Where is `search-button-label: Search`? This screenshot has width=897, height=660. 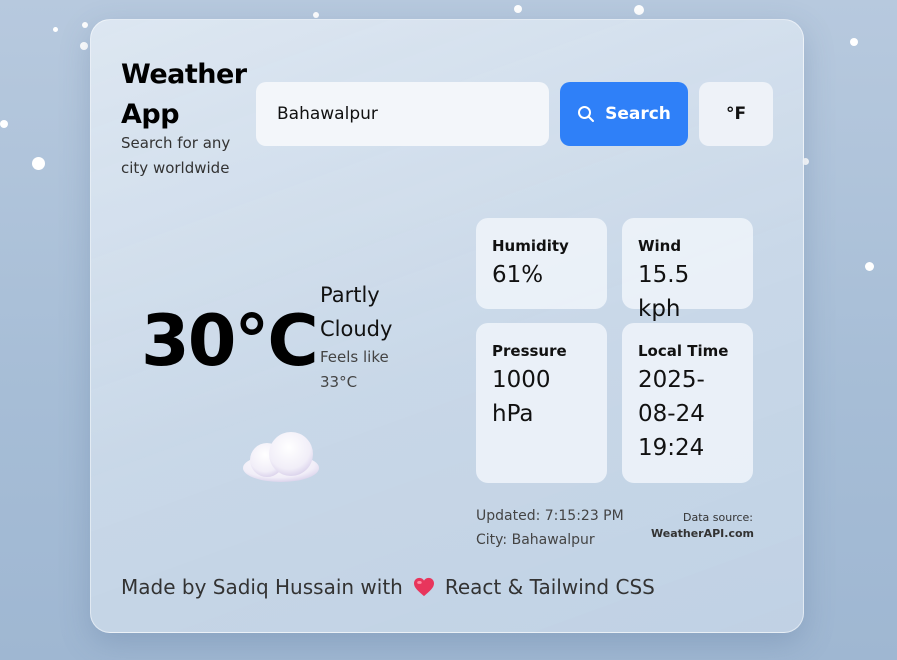
search-button-label: Search is located at coordinates (638, 114).